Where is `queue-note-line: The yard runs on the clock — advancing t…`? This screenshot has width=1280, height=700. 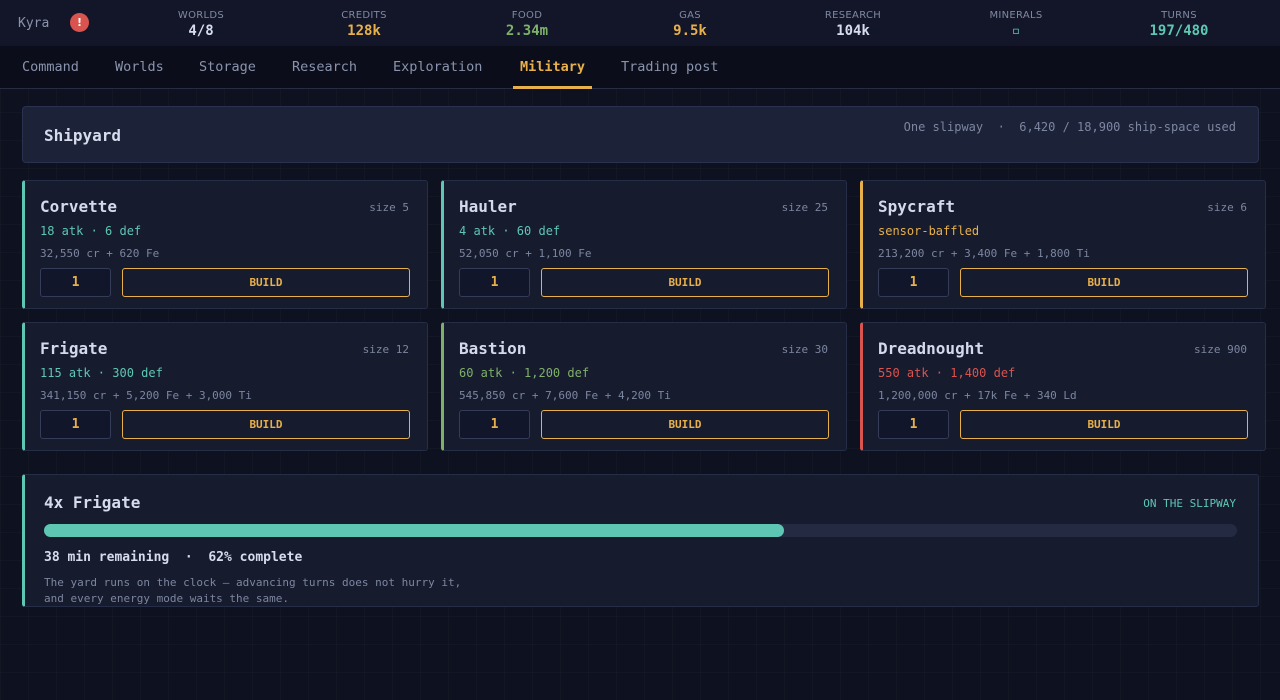
queue-note-line: The yard runs on the clock — advancing t… is located at coordinates (253, 582).